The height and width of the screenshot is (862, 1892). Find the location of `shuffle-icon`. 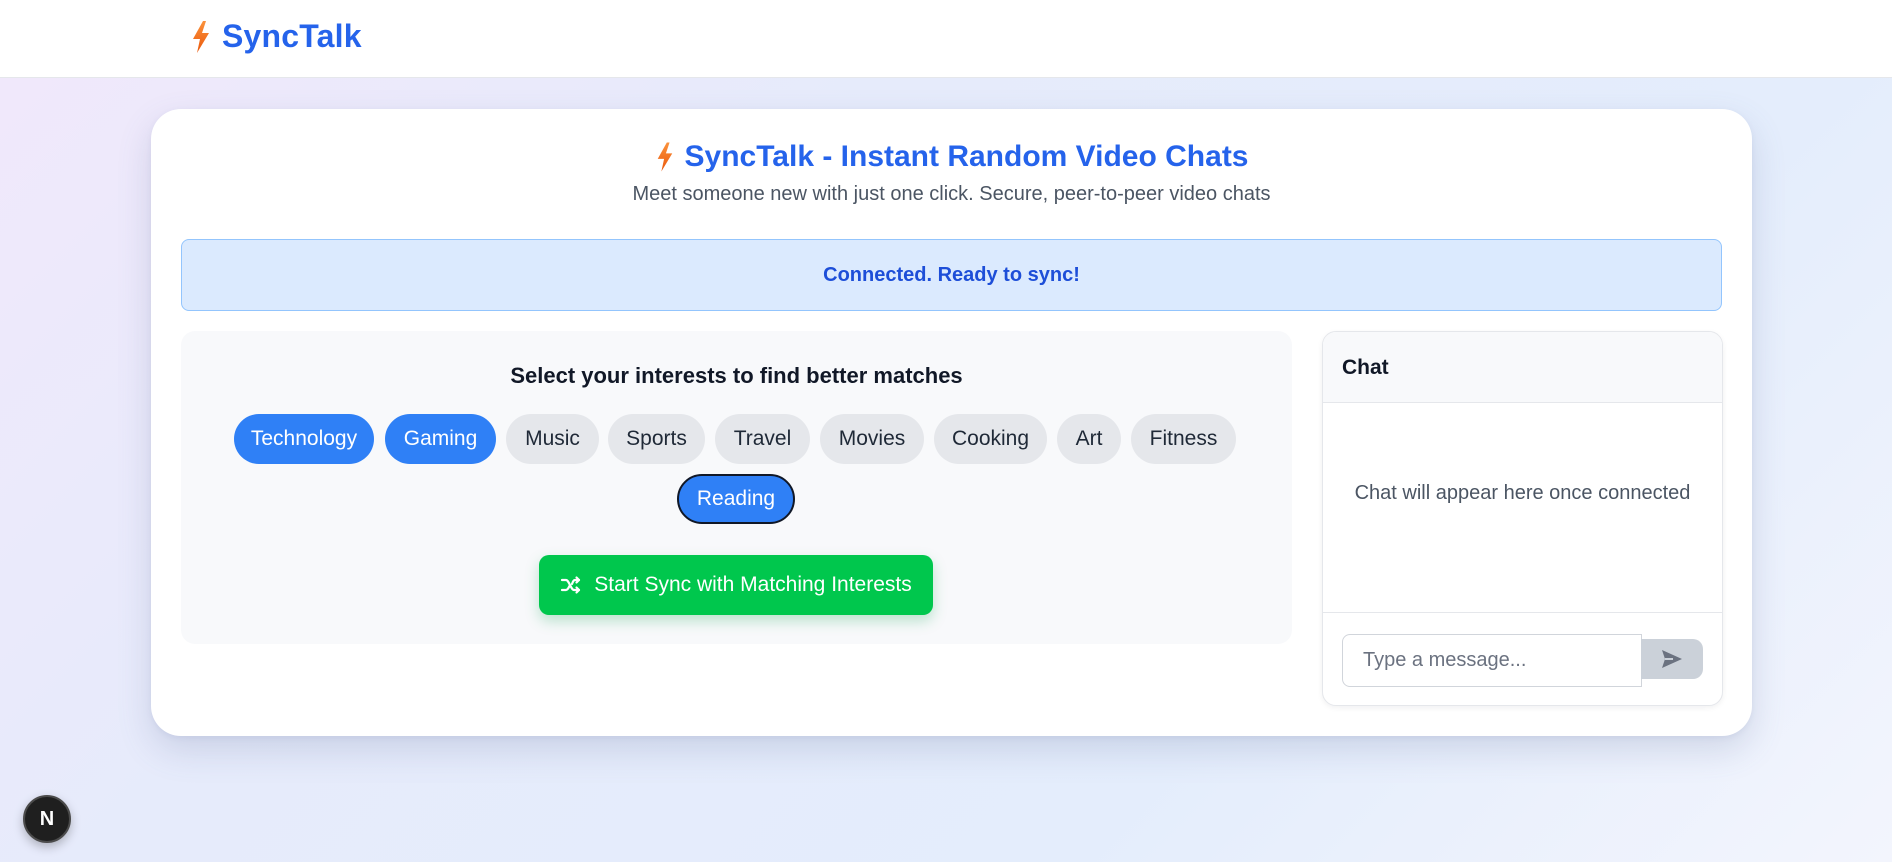

shuffle-icon is located at coordinates (571, 585).